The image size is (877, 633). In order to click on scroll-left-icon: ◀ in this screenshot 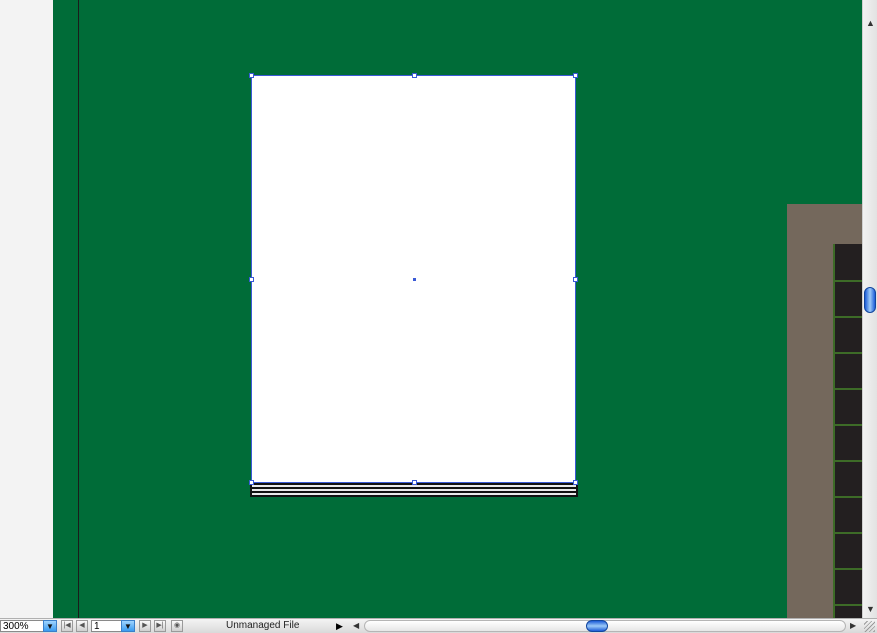, I will do `click(356, 626)`.